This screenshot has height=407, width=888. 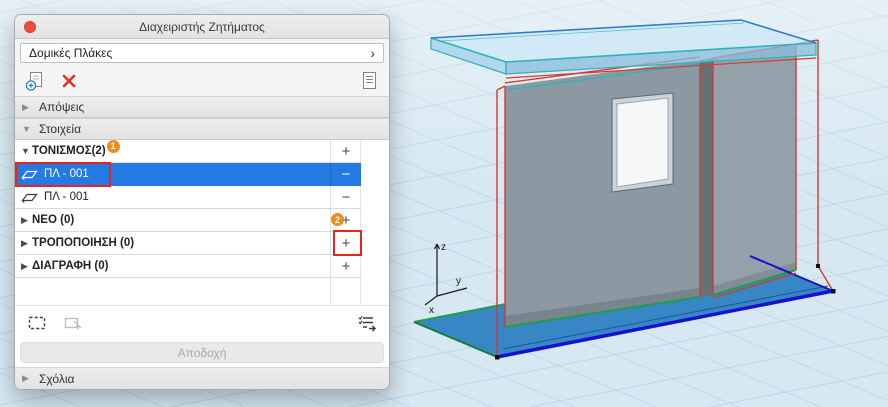 I want to click on tree-item-slab: ΠΛ - 001 −, so click(x=188, y=197).